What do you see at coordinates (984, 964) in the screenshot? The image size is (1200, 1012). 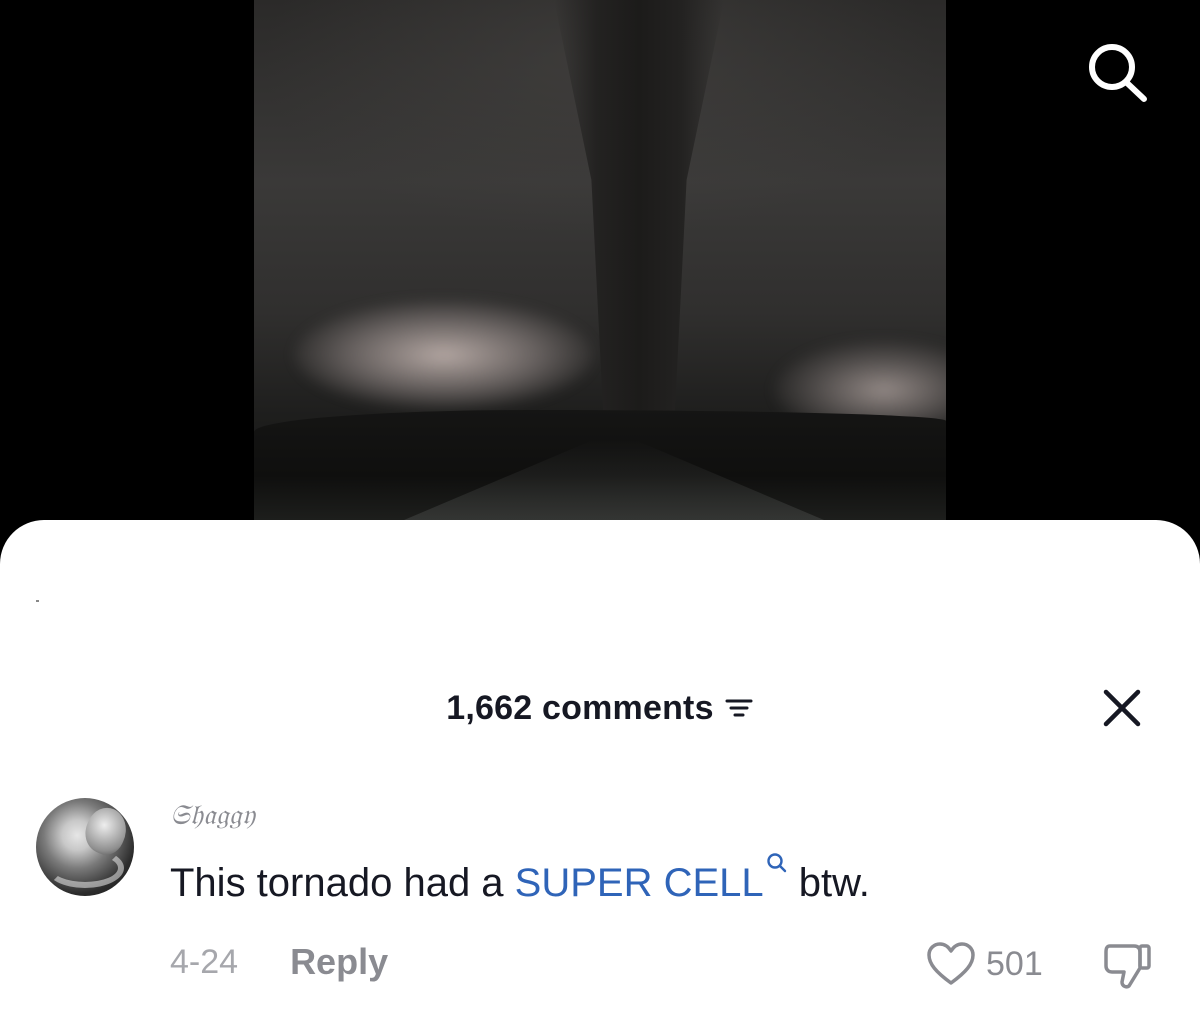 I see `like-group: 501` at bounding box center [984, 964].